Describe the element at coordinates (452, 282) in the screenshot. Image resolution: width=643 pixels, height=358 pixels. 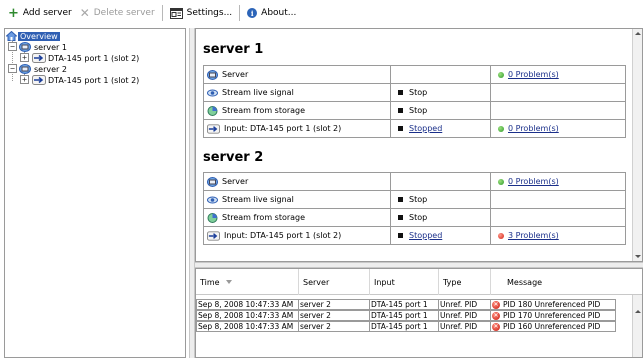
I see `column-label: Type` at that location.